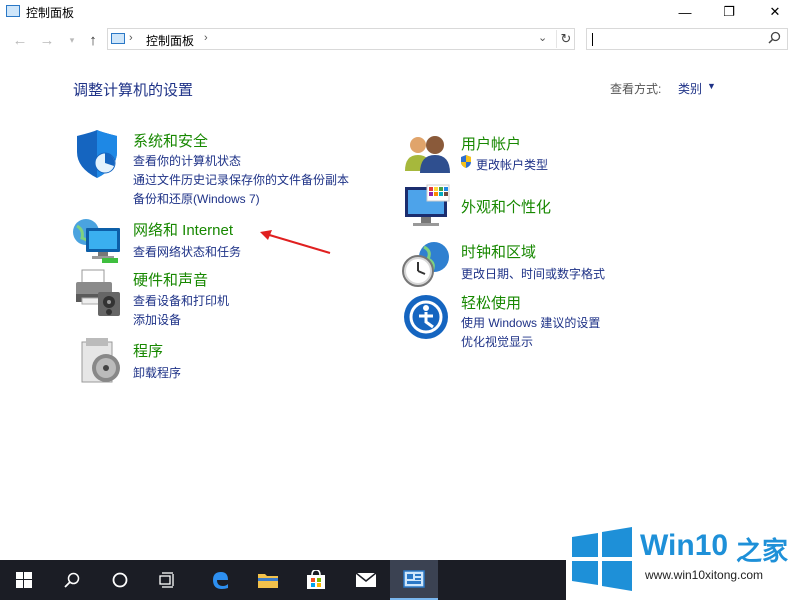 This screenshot has width=800, height=600. What do you see at coordinates (498, 251) in the screenshot?
I see `category-clock-region: 时钟和区域` at bounding box center [498, 251].